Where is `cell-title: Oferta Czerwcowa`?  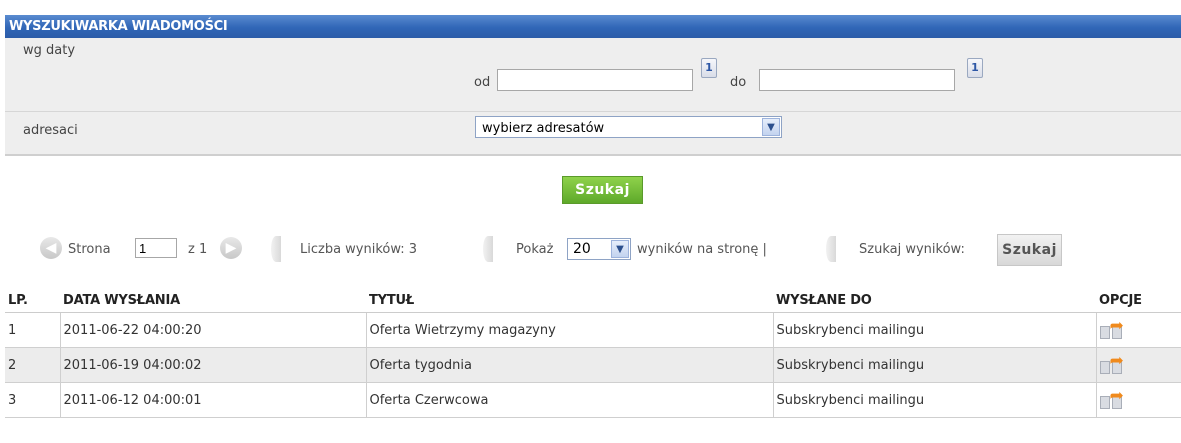 cell-title: Oferta Czerwcowa is located at coordinates (569, 400).